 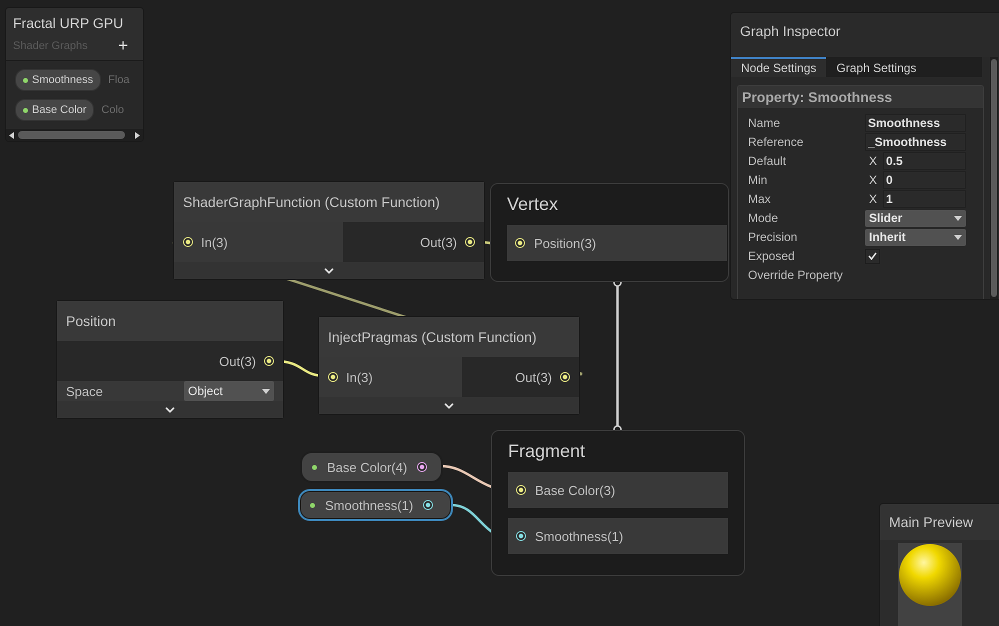 What do you see at coordinates (54, 110) in the screenshot?
I see `property-pill: Base Color` at bounding box center [54, 110].